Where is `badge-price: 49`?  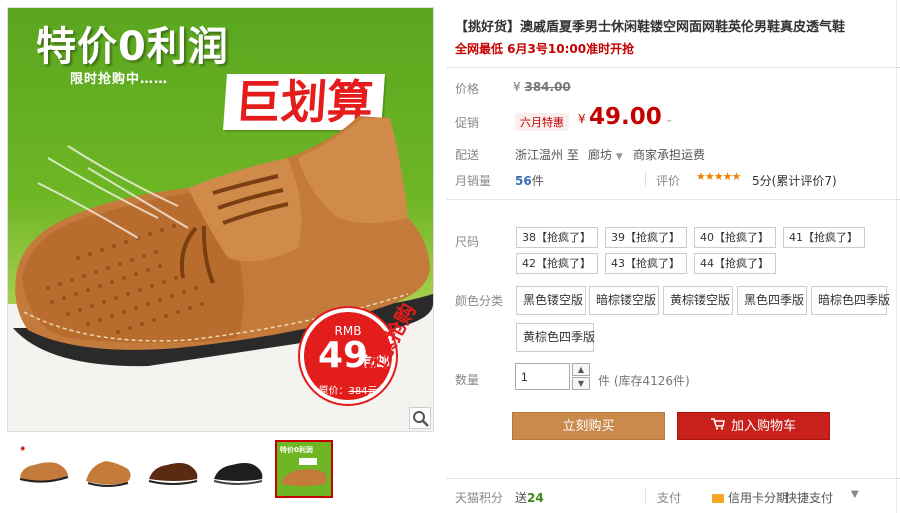 badge-price: 49 is located at coordinates (343, 355).